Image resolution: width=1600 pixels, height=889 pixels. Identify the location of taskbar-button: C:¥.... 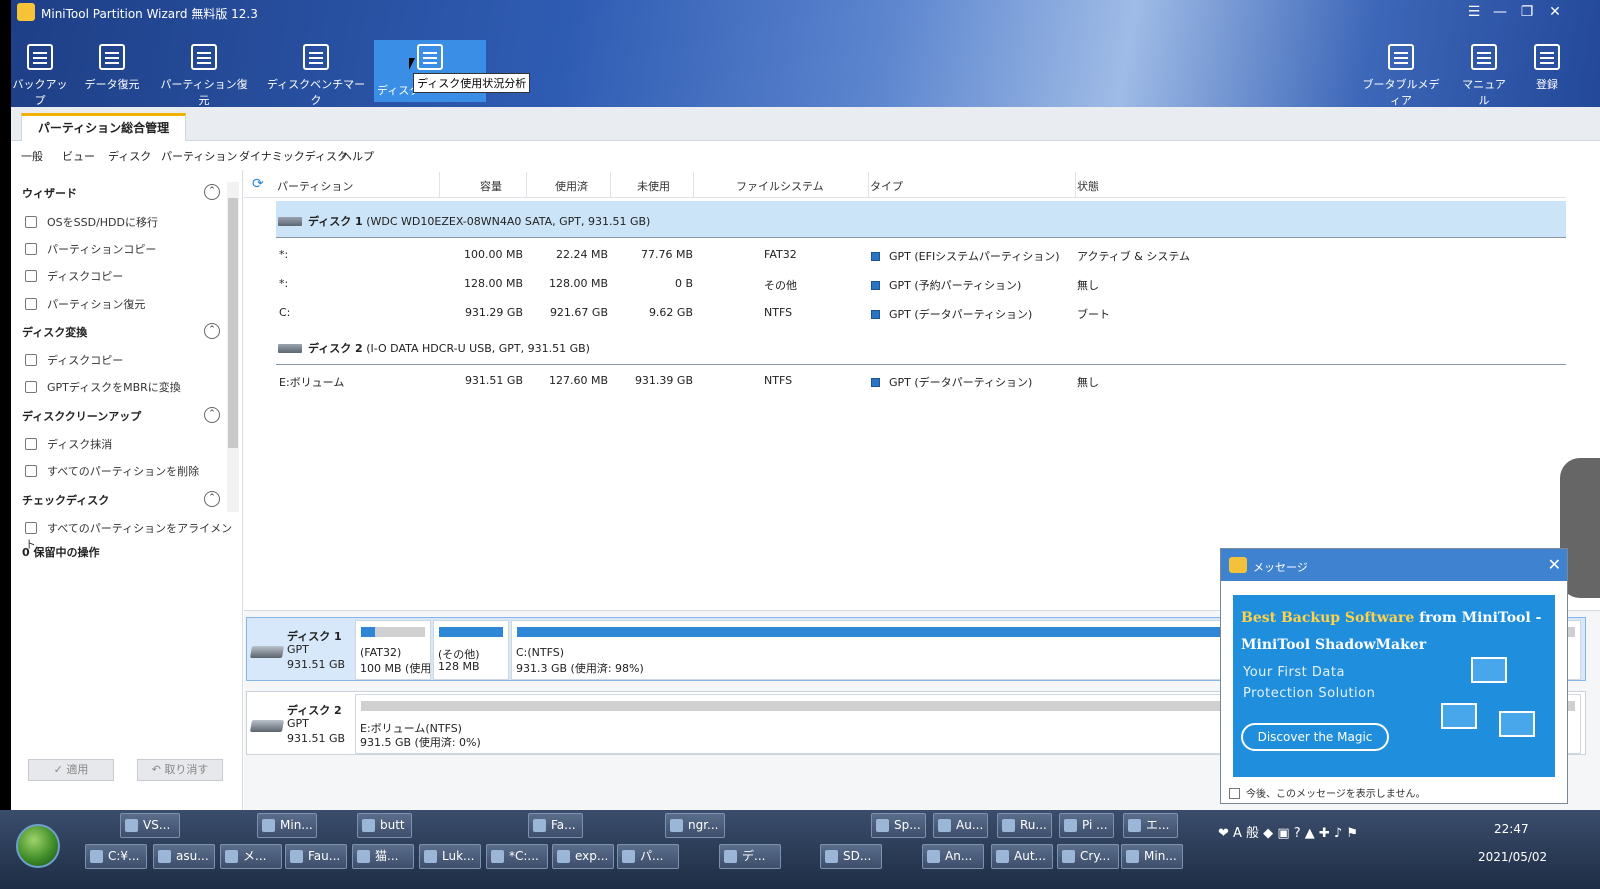
(116, 856).